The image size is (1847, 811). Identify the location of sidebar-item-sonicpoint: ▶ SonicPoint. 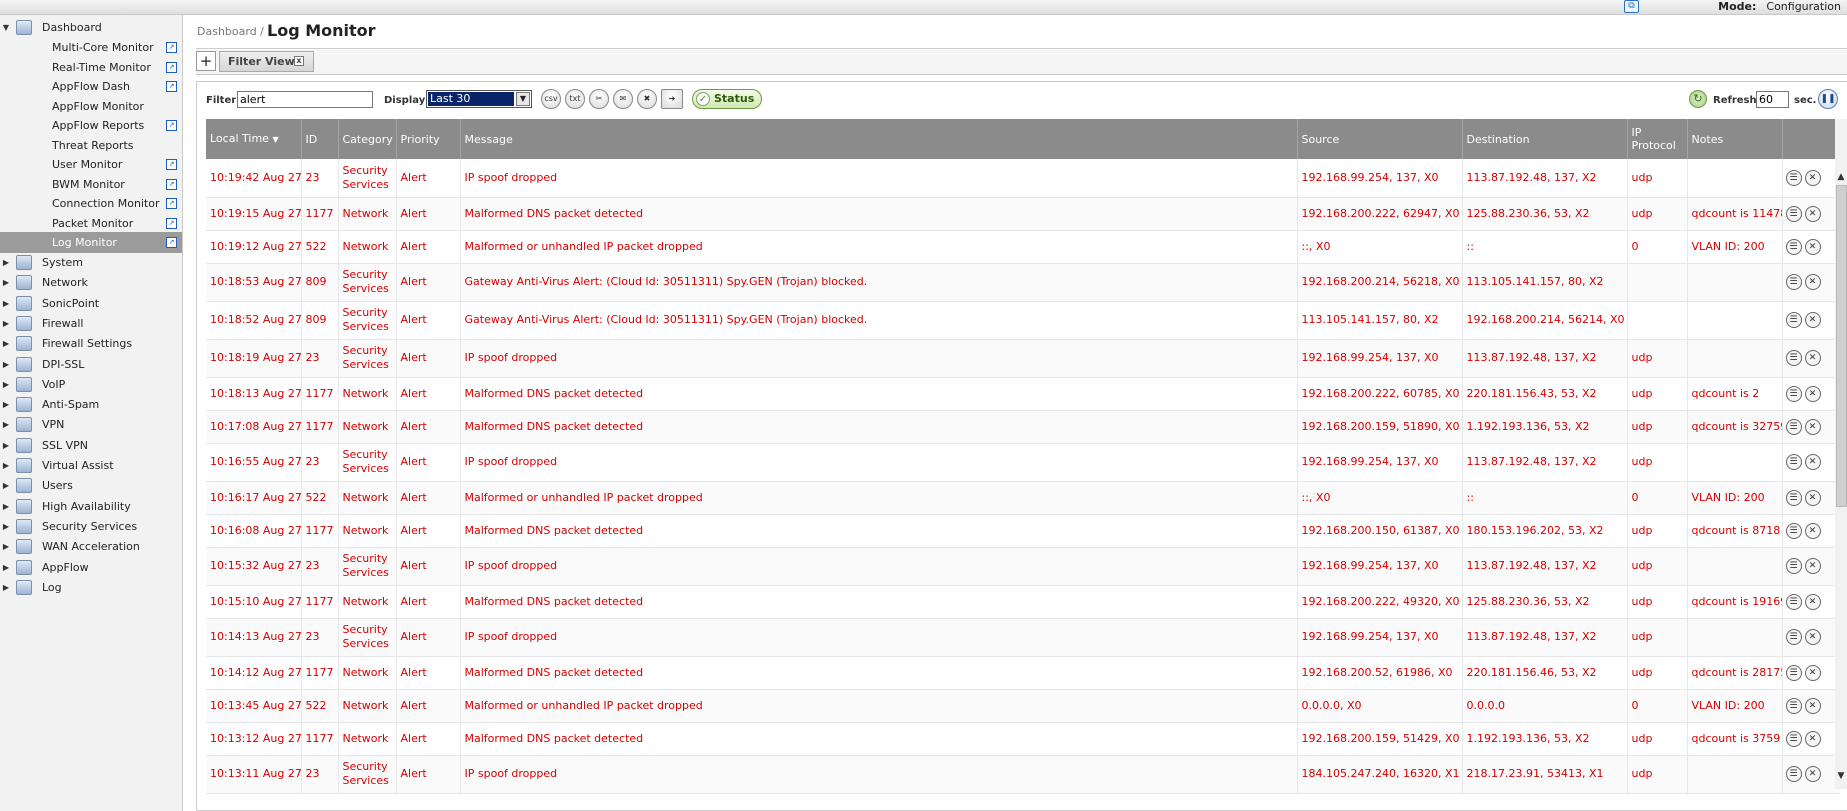
(91, 303).